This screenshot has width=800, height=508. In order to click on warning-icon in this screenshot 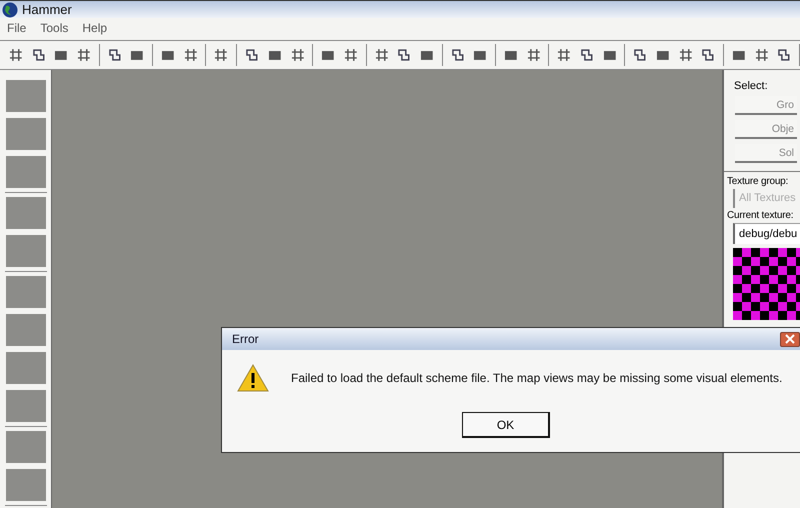, I will do `click(253, 378)`.